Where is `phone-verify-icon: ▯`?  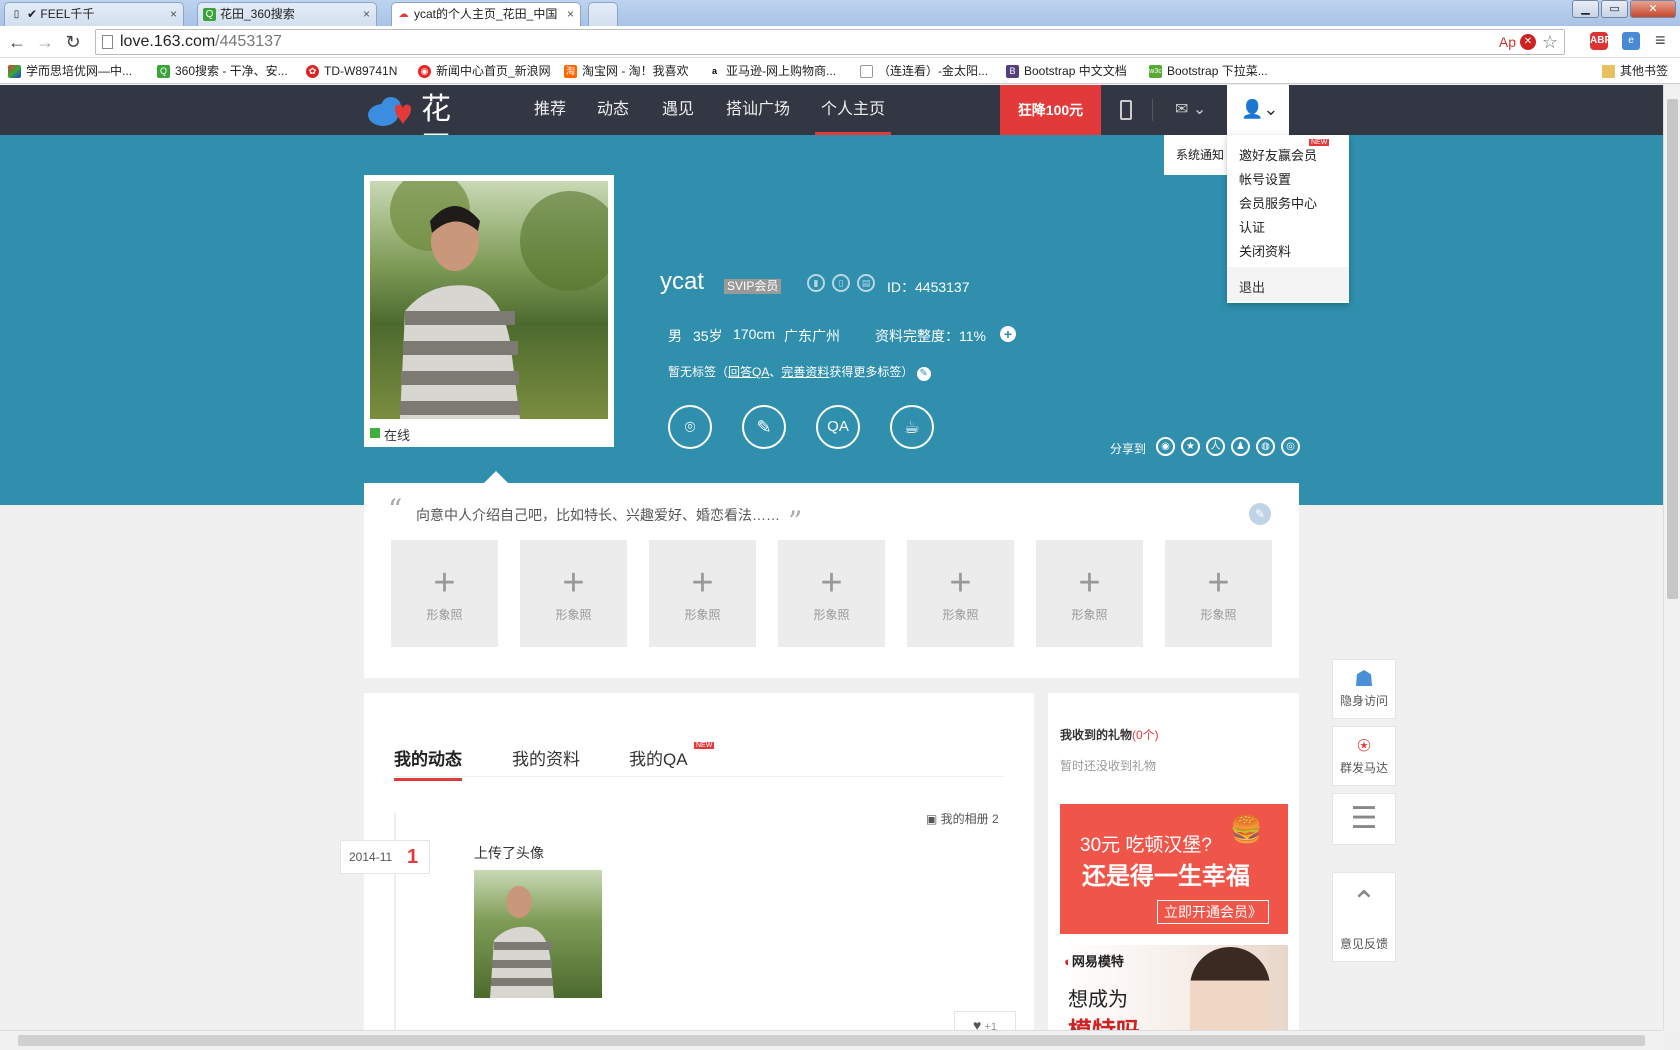
phone-verify-icon: ▯ is located at coordinates (841, 283).